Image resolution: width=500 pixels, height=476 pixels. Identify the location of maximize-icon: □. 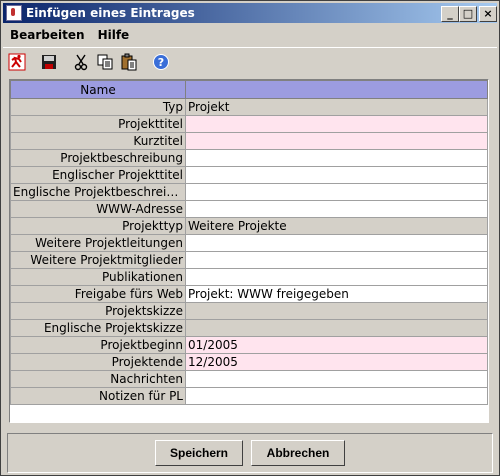
(468, 14).